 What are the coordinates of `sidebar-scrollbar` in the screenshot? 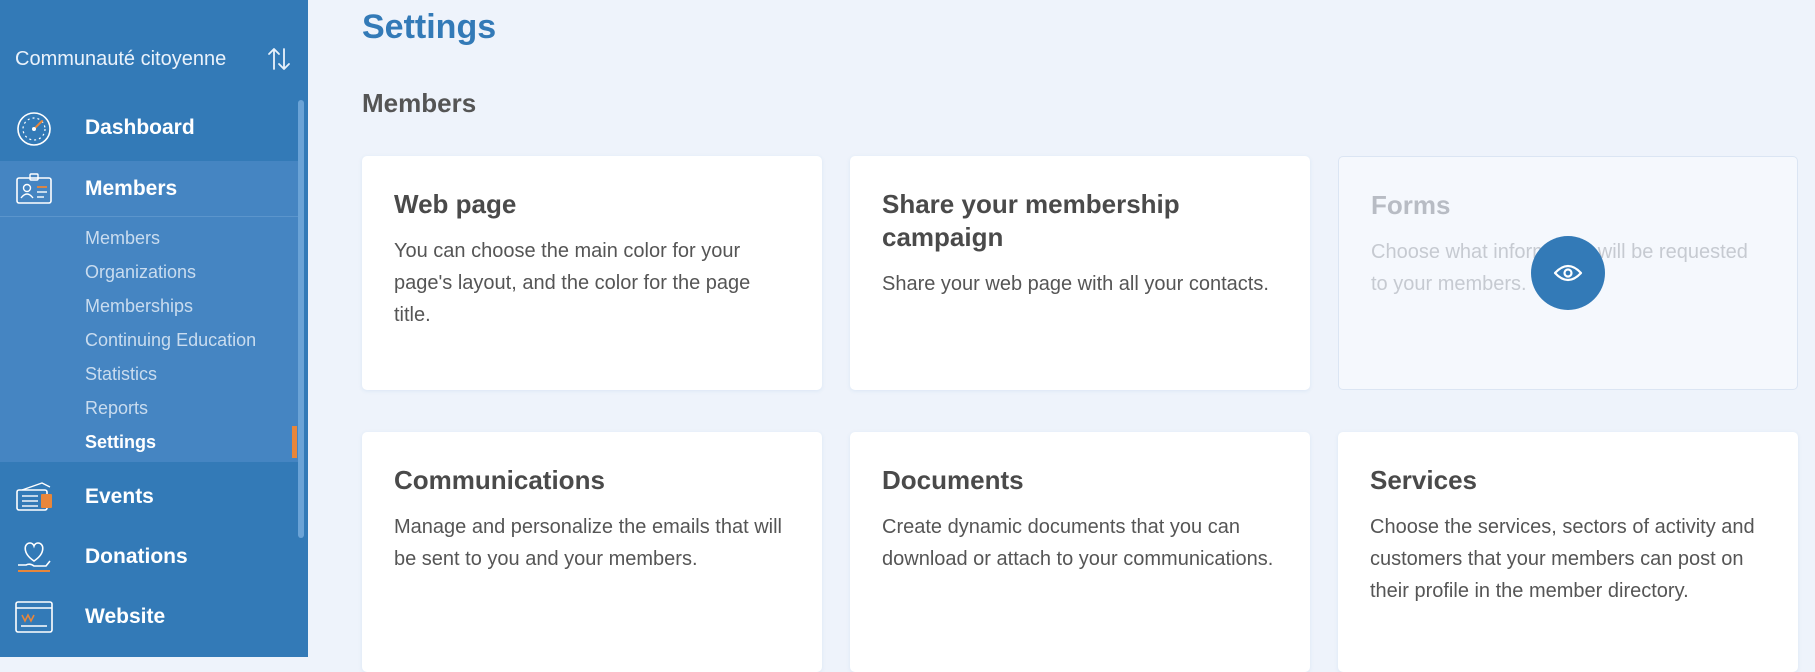 It's located at (301, 320).